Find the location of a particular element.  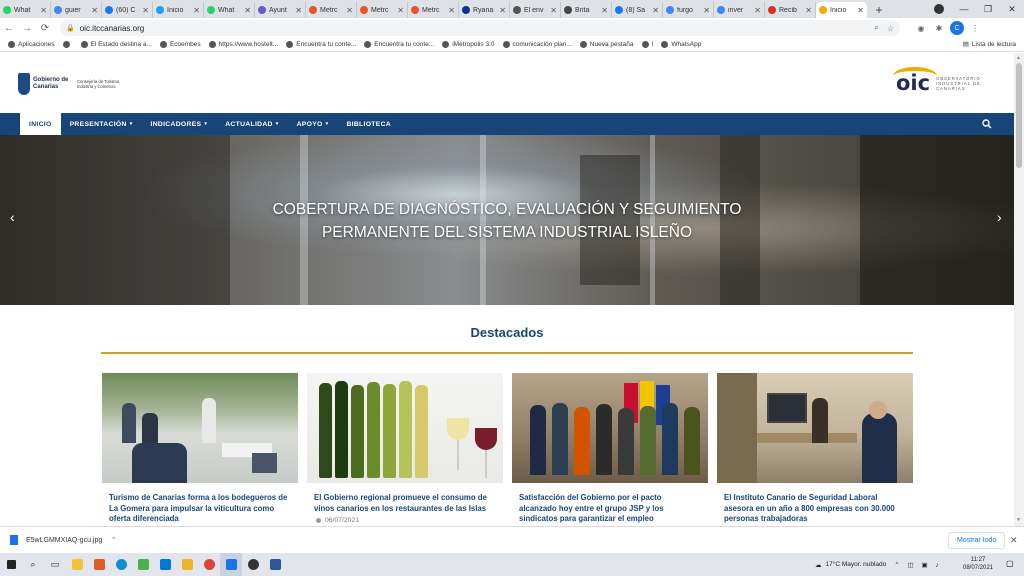

bookmark-item is located at coordinates (67, 44).